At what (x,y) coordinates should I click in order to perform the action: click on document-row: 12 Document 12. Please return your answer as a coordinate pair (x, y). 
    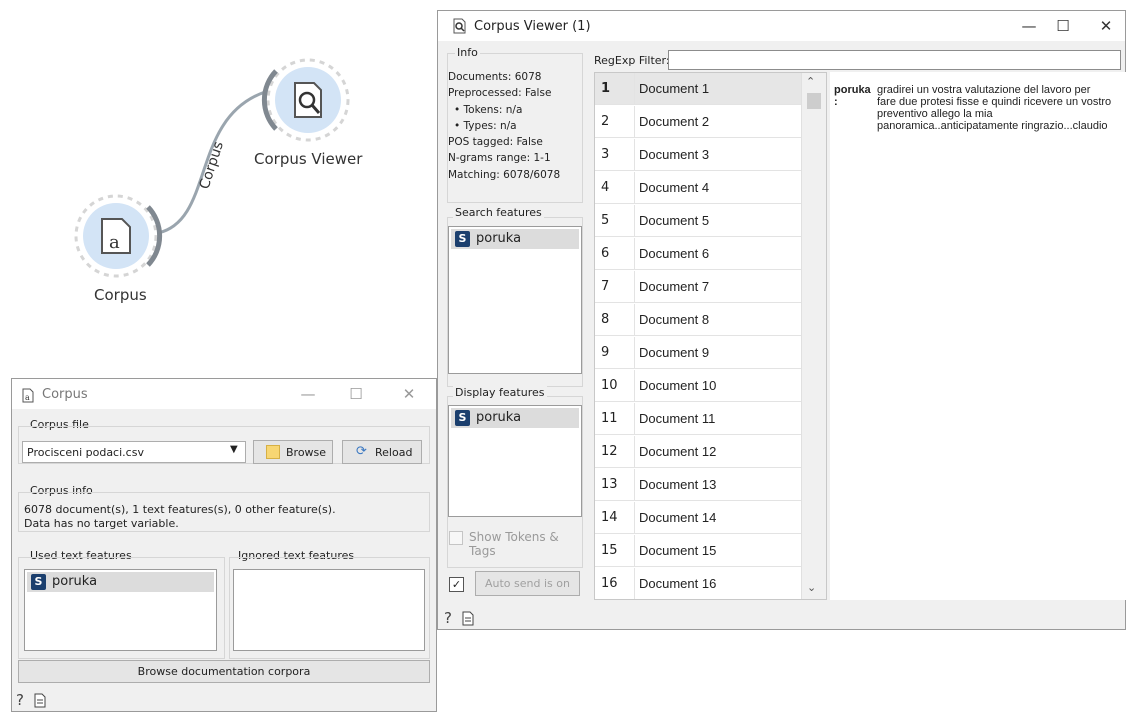
    Looking at the image, I should click on (698, 452).